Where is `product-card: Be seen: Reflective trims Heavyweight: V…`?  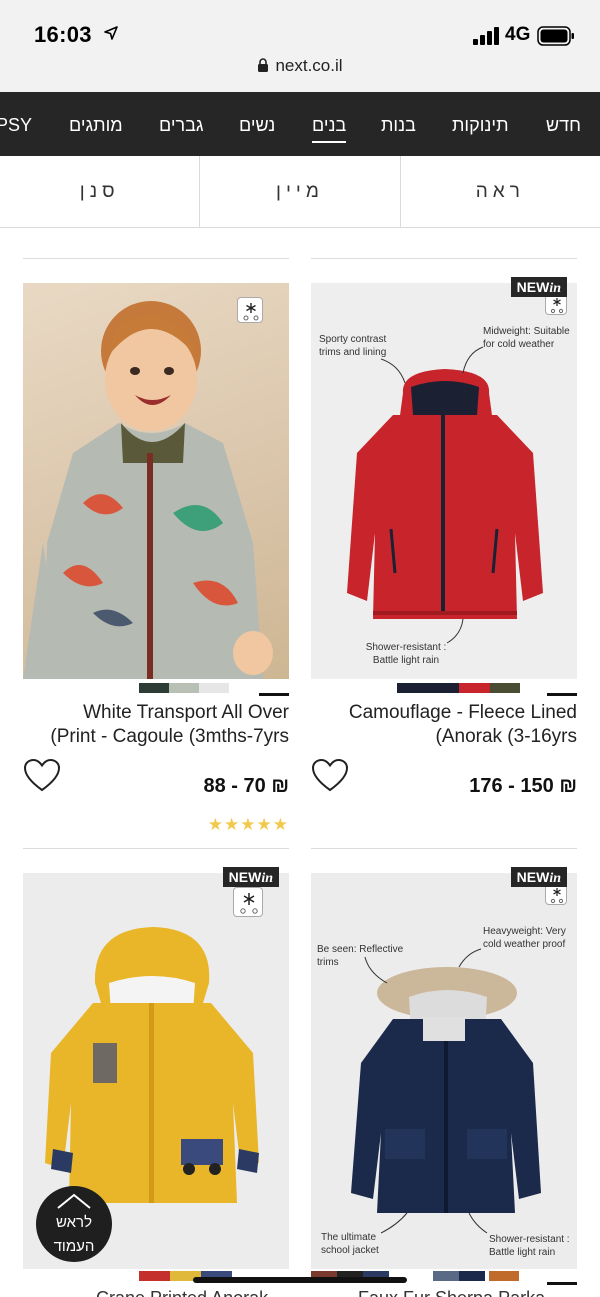
product-card: Be seen: Reflective trims Heavyweight: V… is located at coordinates (444, 1080).